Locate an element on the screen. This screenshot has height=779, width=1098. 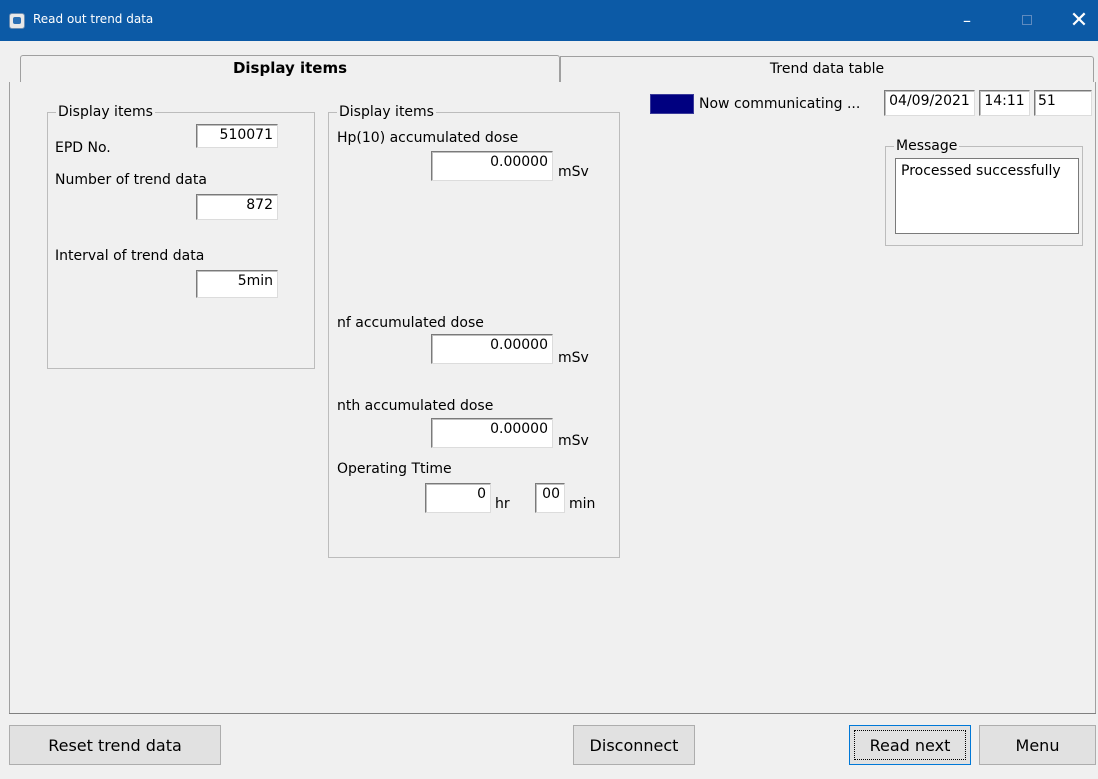
message-box: Processed successfully is located at coordinates (987, 196).